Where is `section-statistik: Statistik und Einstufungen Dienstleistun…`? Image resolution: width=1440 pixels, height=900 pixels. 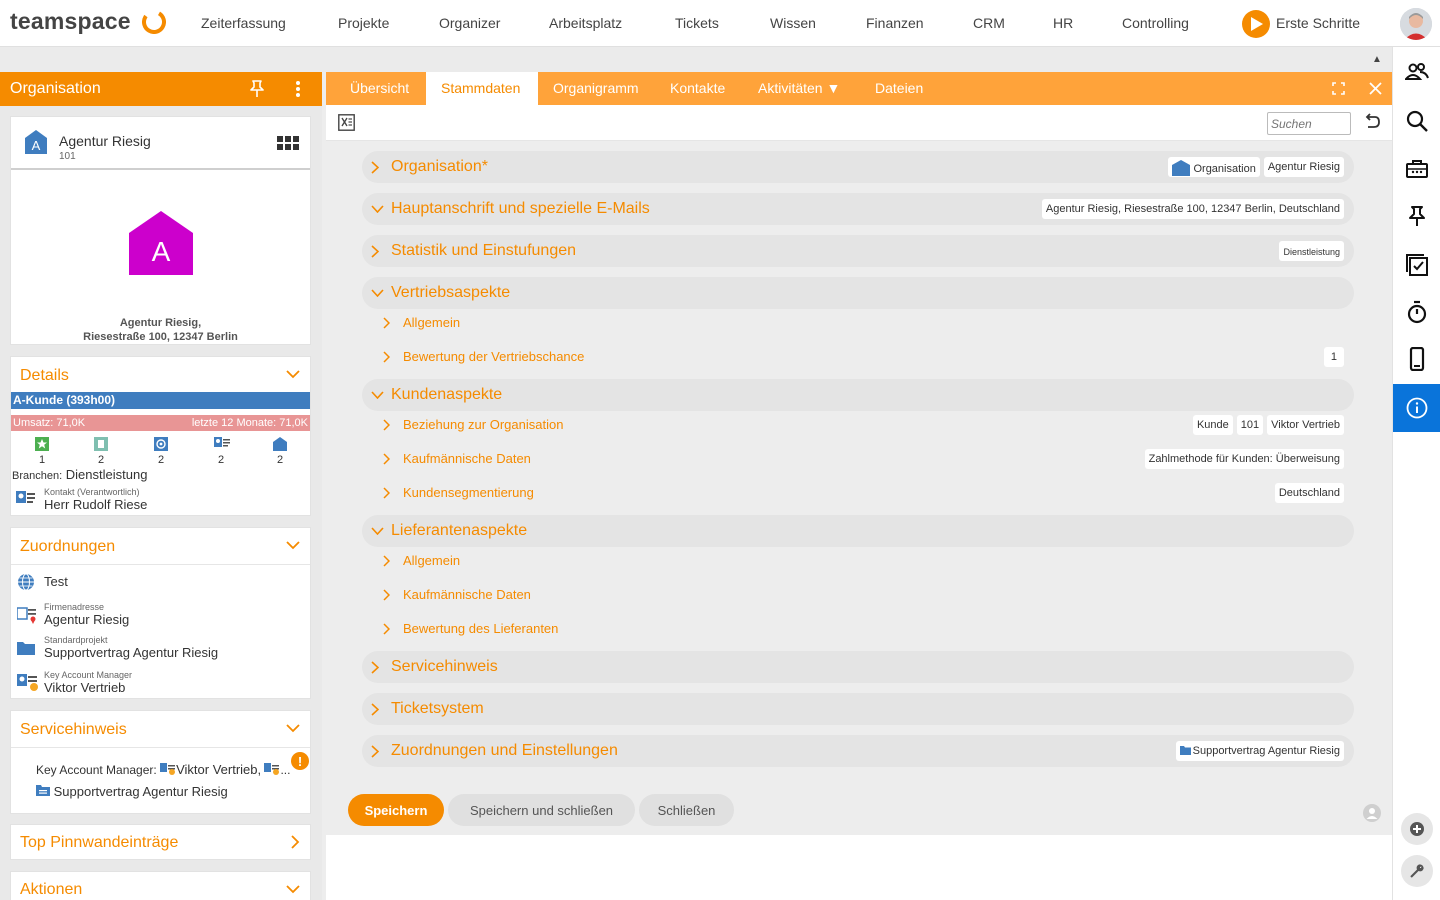 section-statistik: Statistik und Einstufungen Dienstleistun… is located at coordinates (858, 251).